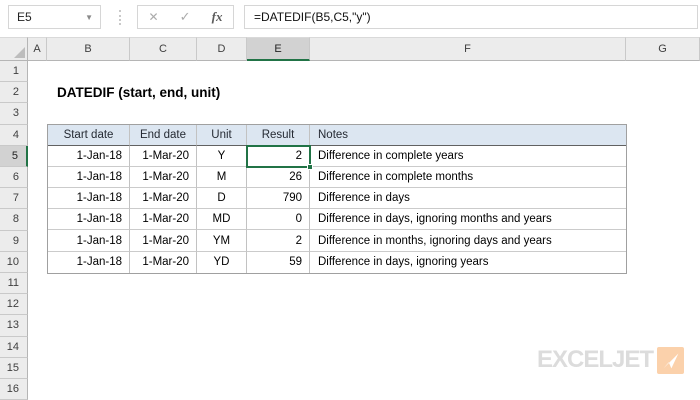 The width and height of the screenshot is (700, 400). I want to click on row-header-3: 3, so click(14, 114).